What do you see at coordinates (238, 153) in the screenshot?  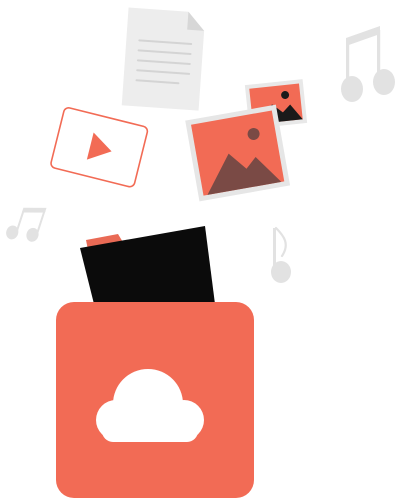 I see `large-image-icon` at bounding box center [238, 153].